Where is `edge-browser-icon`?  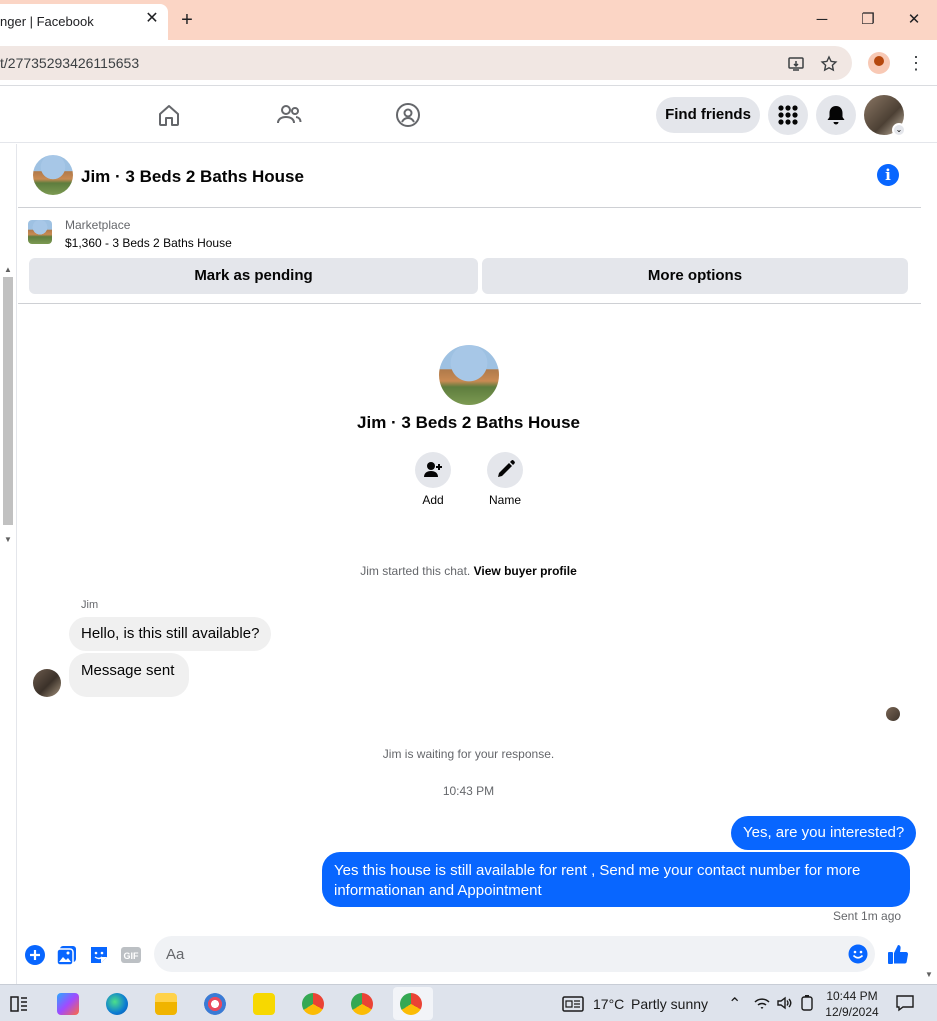 edge-browser-icon is located at coordinates (117, 1004).